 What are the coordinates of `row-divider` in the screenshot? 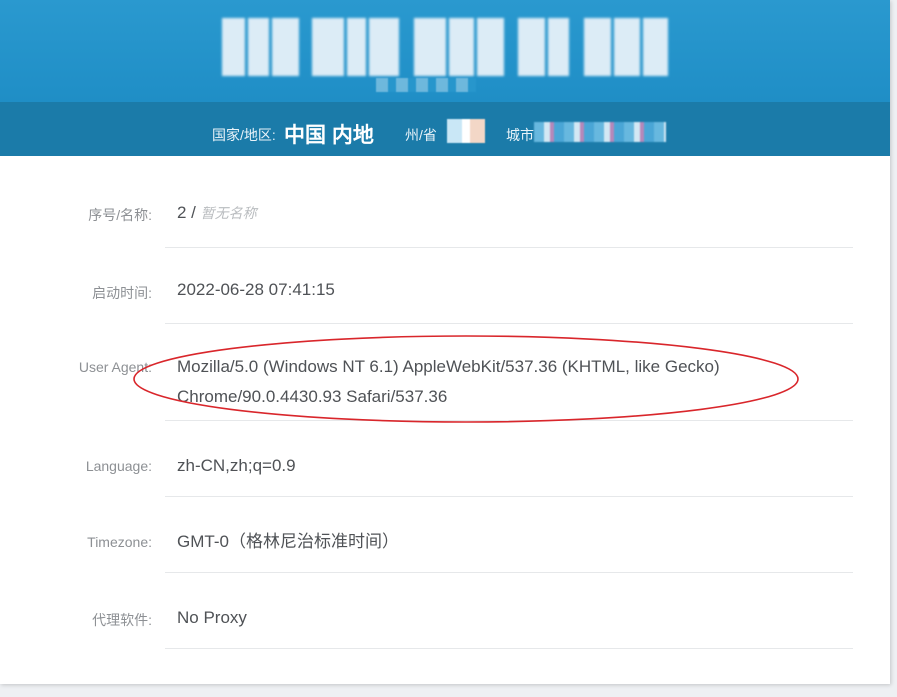 It's located at (509, 648).